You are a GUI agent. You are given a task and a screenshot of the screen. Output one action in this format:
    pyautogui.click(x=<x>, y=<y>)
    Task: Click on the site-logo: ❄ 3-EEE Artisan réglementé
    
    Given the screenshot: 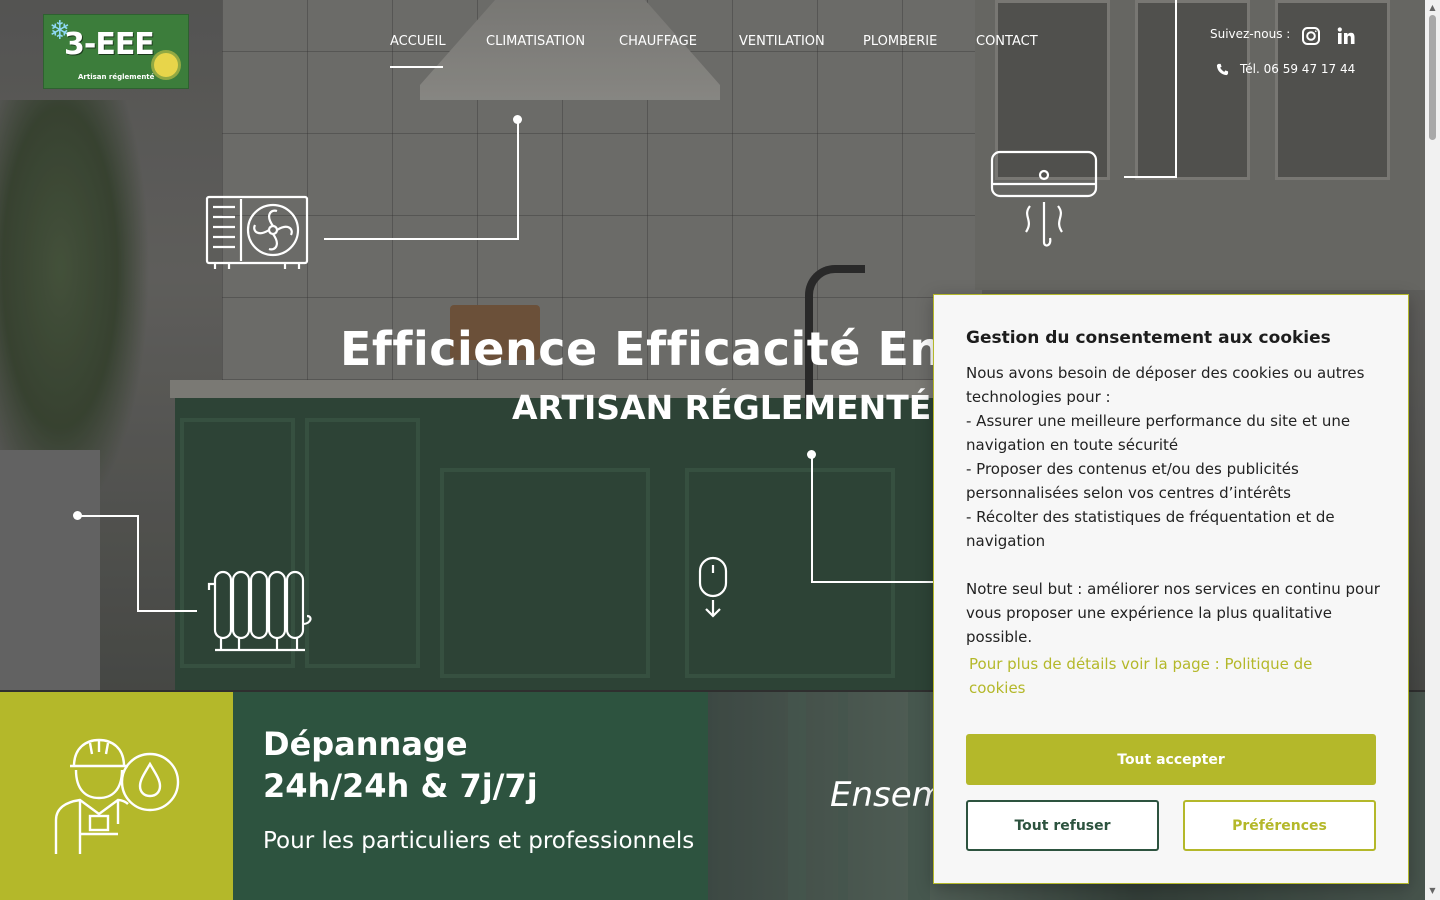 What is the action you would take?
    pyautogui.click(x=116, y=51)
    